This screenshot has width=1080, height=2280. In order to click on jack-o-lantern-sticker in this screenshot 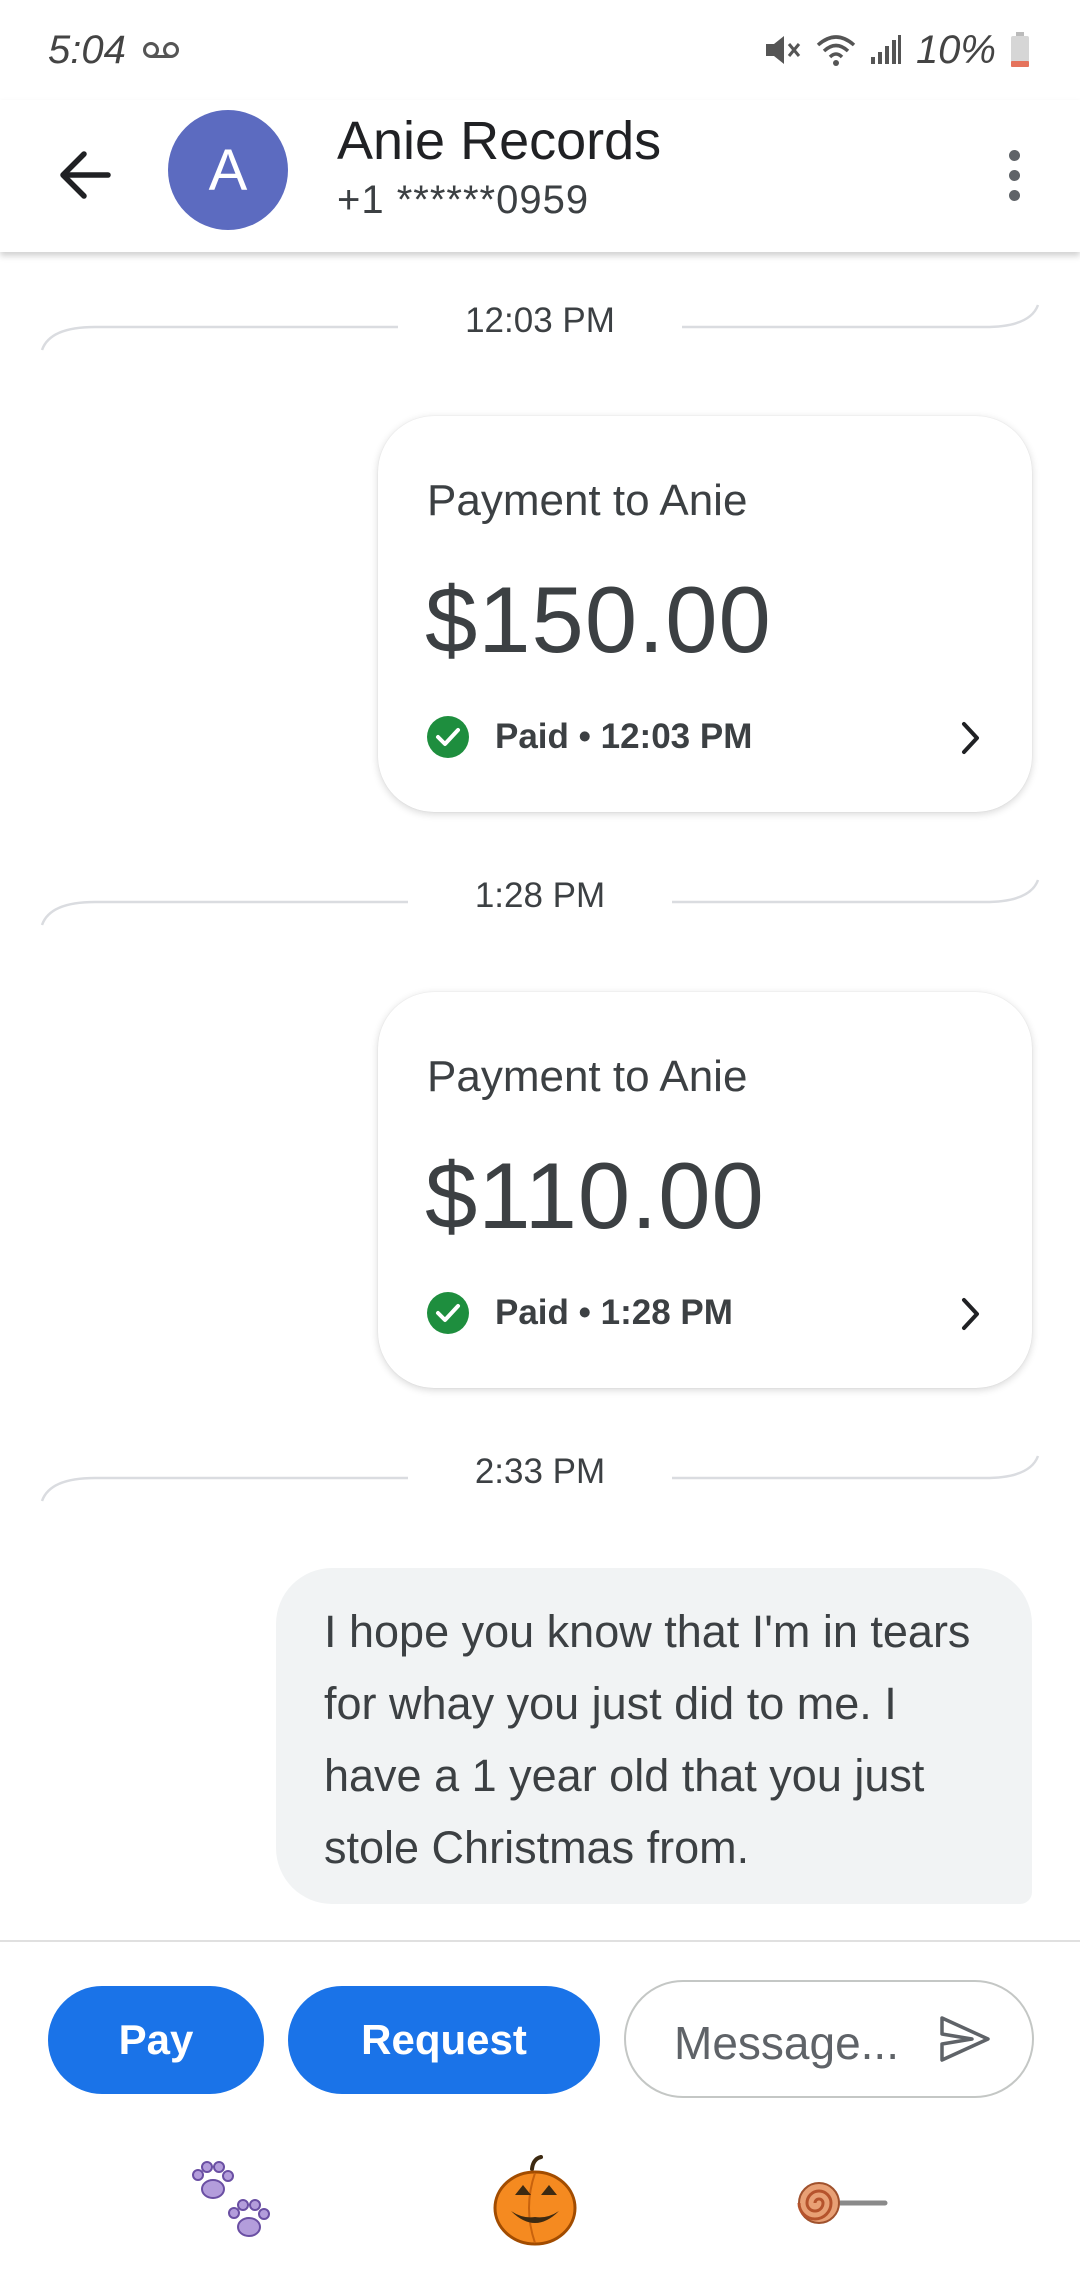, I will do `click(535, 2203)`.